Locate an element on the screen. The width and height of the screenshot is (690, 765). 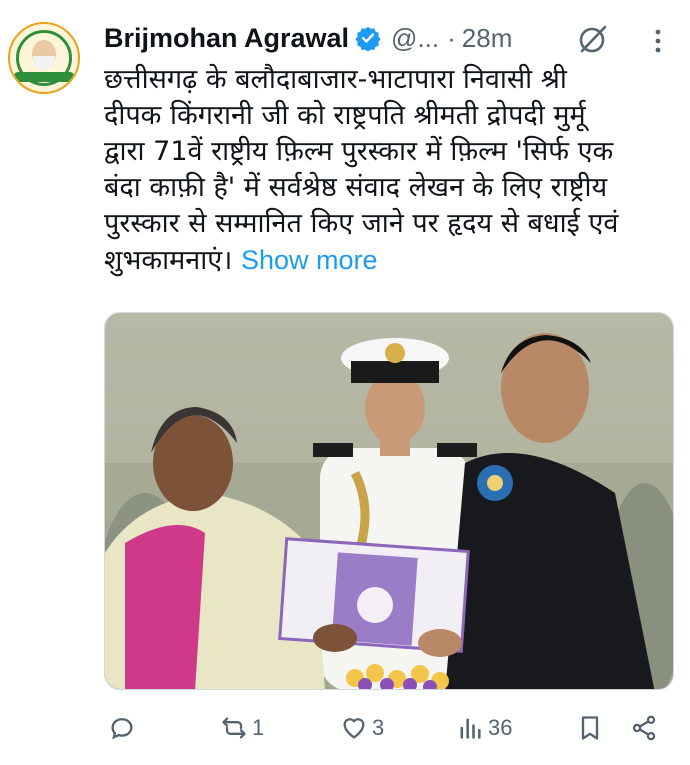
tweet-timestamp: 28m is located at coordinates (487, 38).